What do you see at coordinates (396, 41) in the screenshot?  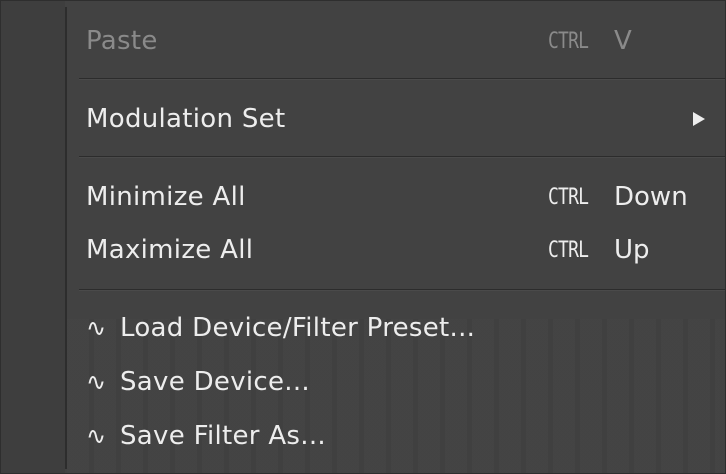 I see `menu-item-paste: Paste CTRL V` at bounding box center [396, 41].